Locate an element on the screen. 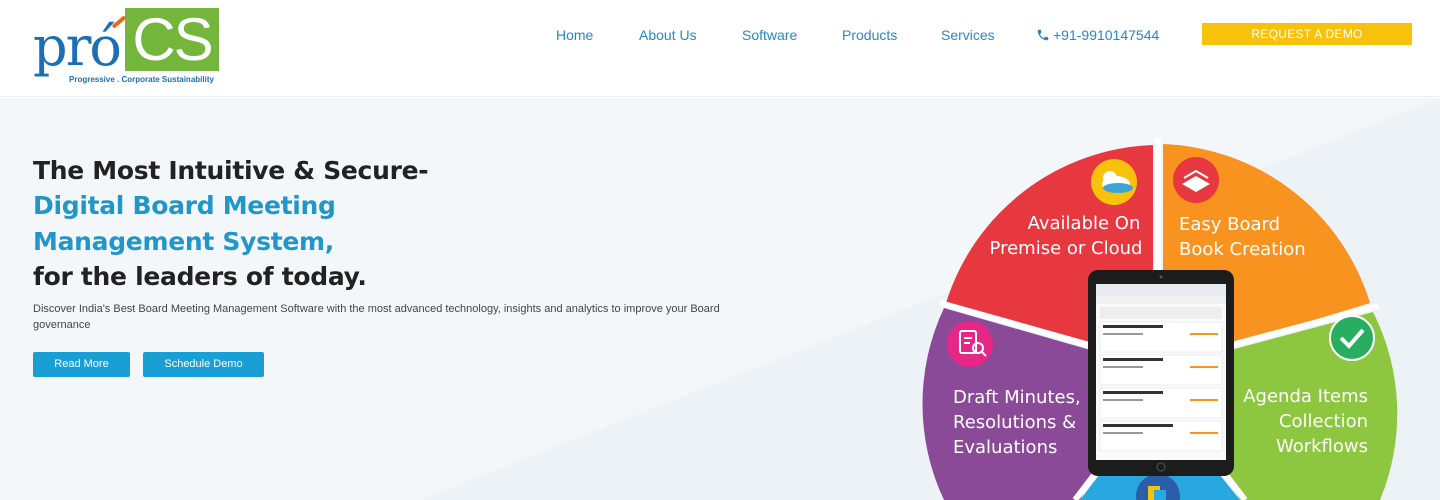 This screenshot has height=500, width=1440. hero-heading-line4: for the leaders of today. is located at coordinates (200, 276).